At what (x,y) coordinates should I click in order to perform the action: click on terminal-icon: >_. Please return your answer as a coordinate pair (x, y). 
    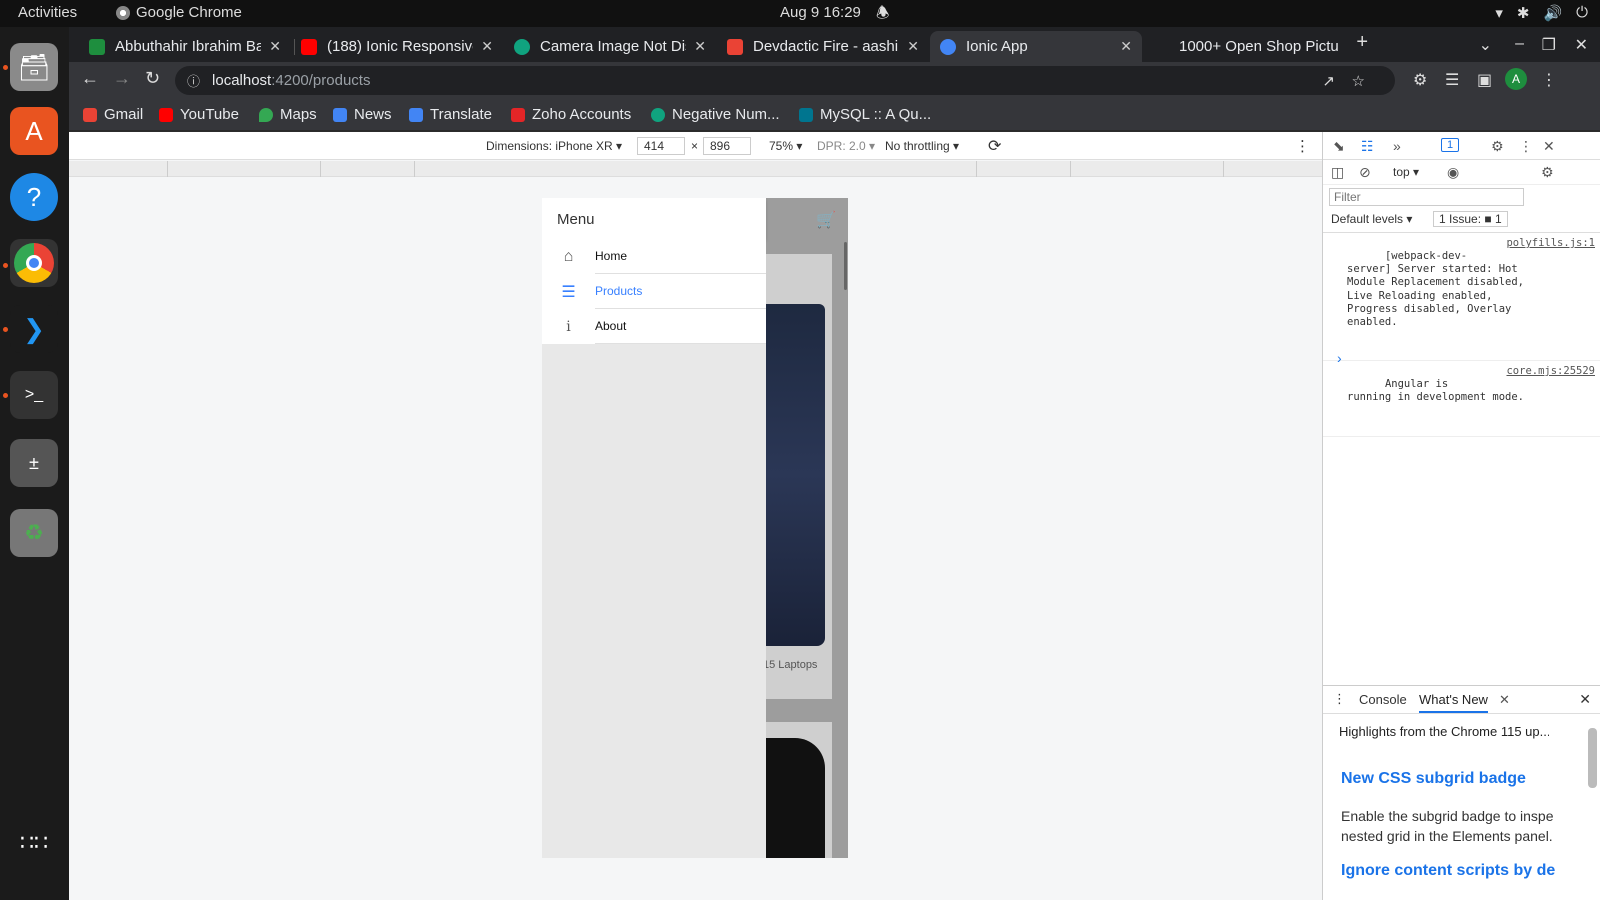
    Looking at the image, I should click on (34, 395).